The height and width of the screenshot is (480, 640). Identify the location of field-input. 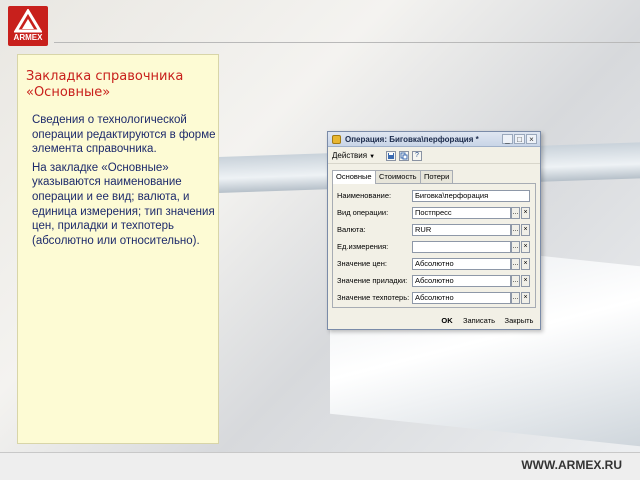
(461, 247).